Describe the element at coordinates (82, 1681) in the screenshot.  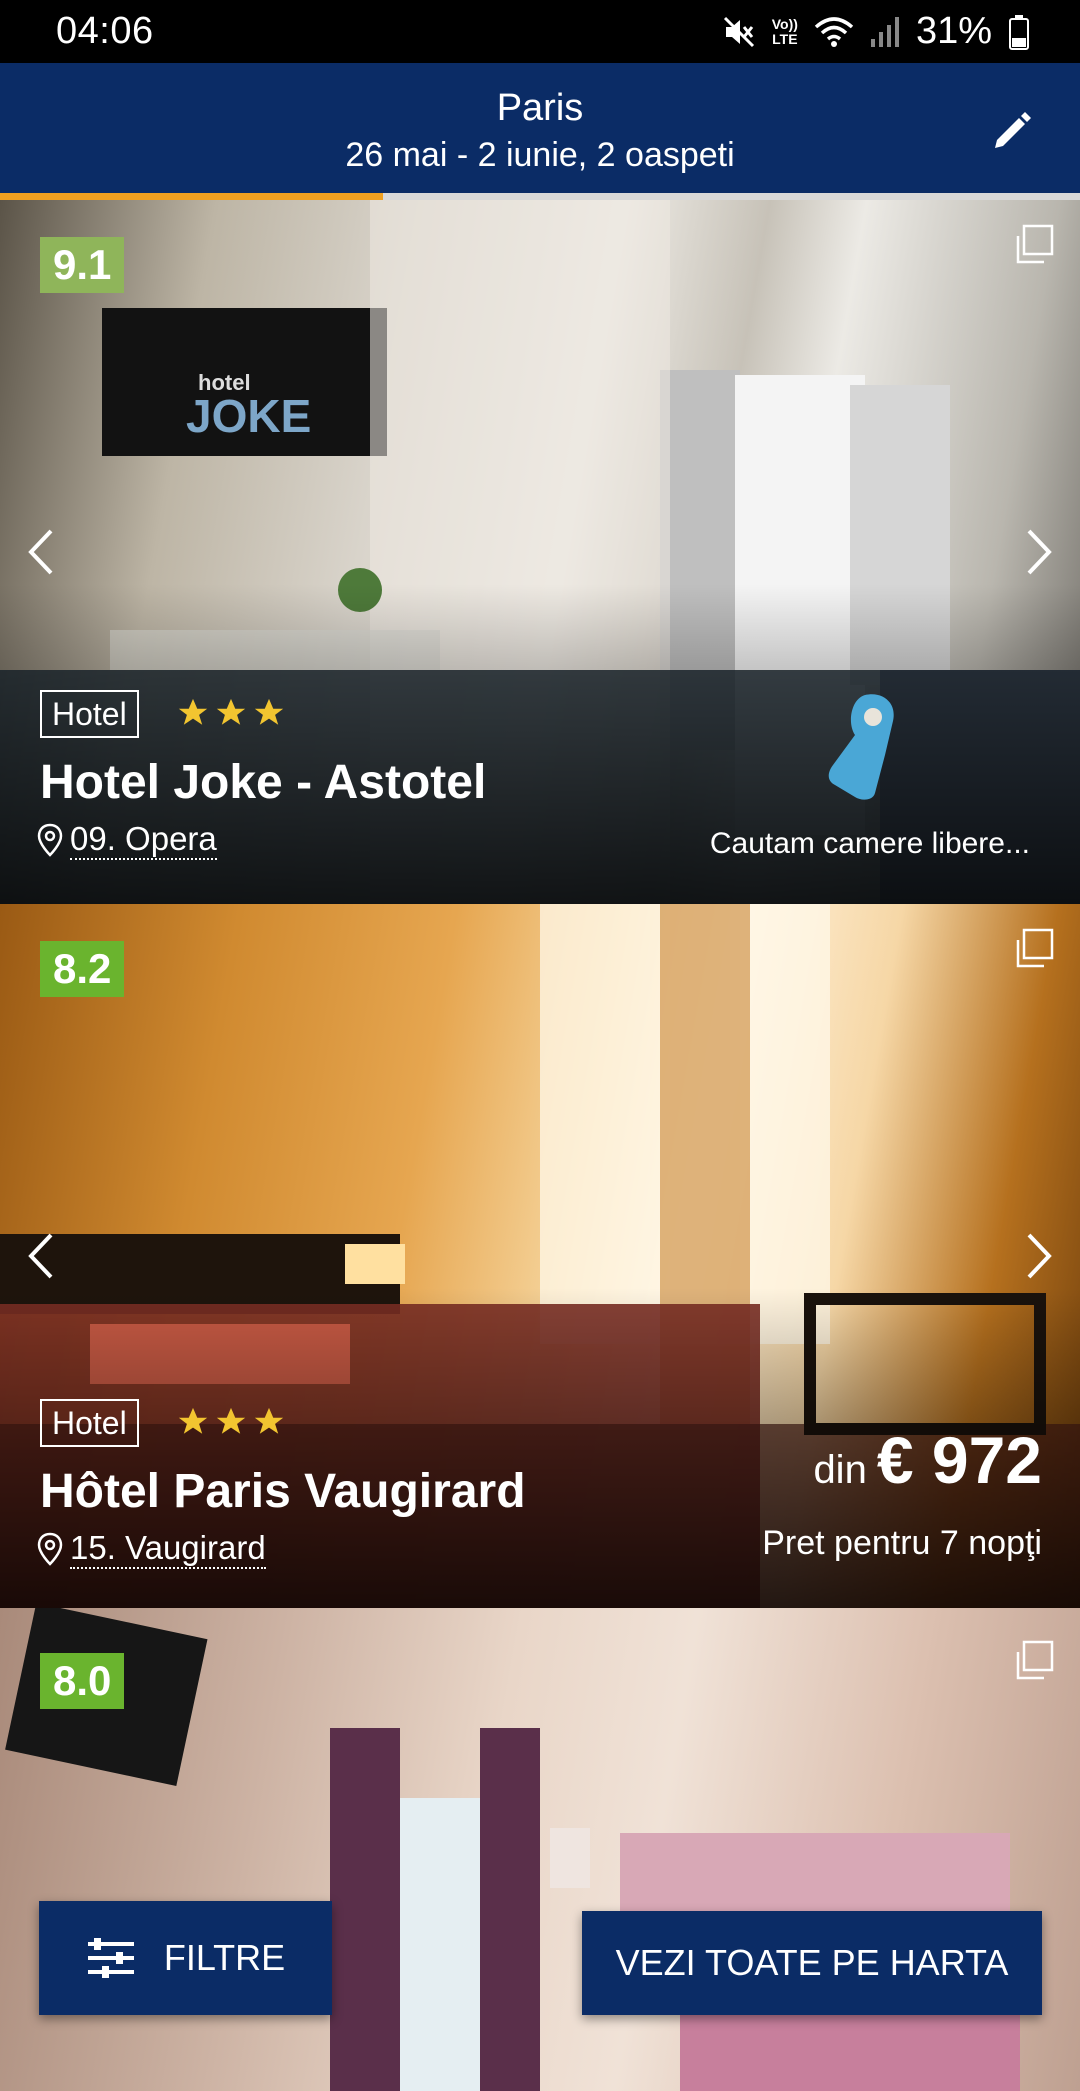
I see `review-score-badge: 8.0` at that location.